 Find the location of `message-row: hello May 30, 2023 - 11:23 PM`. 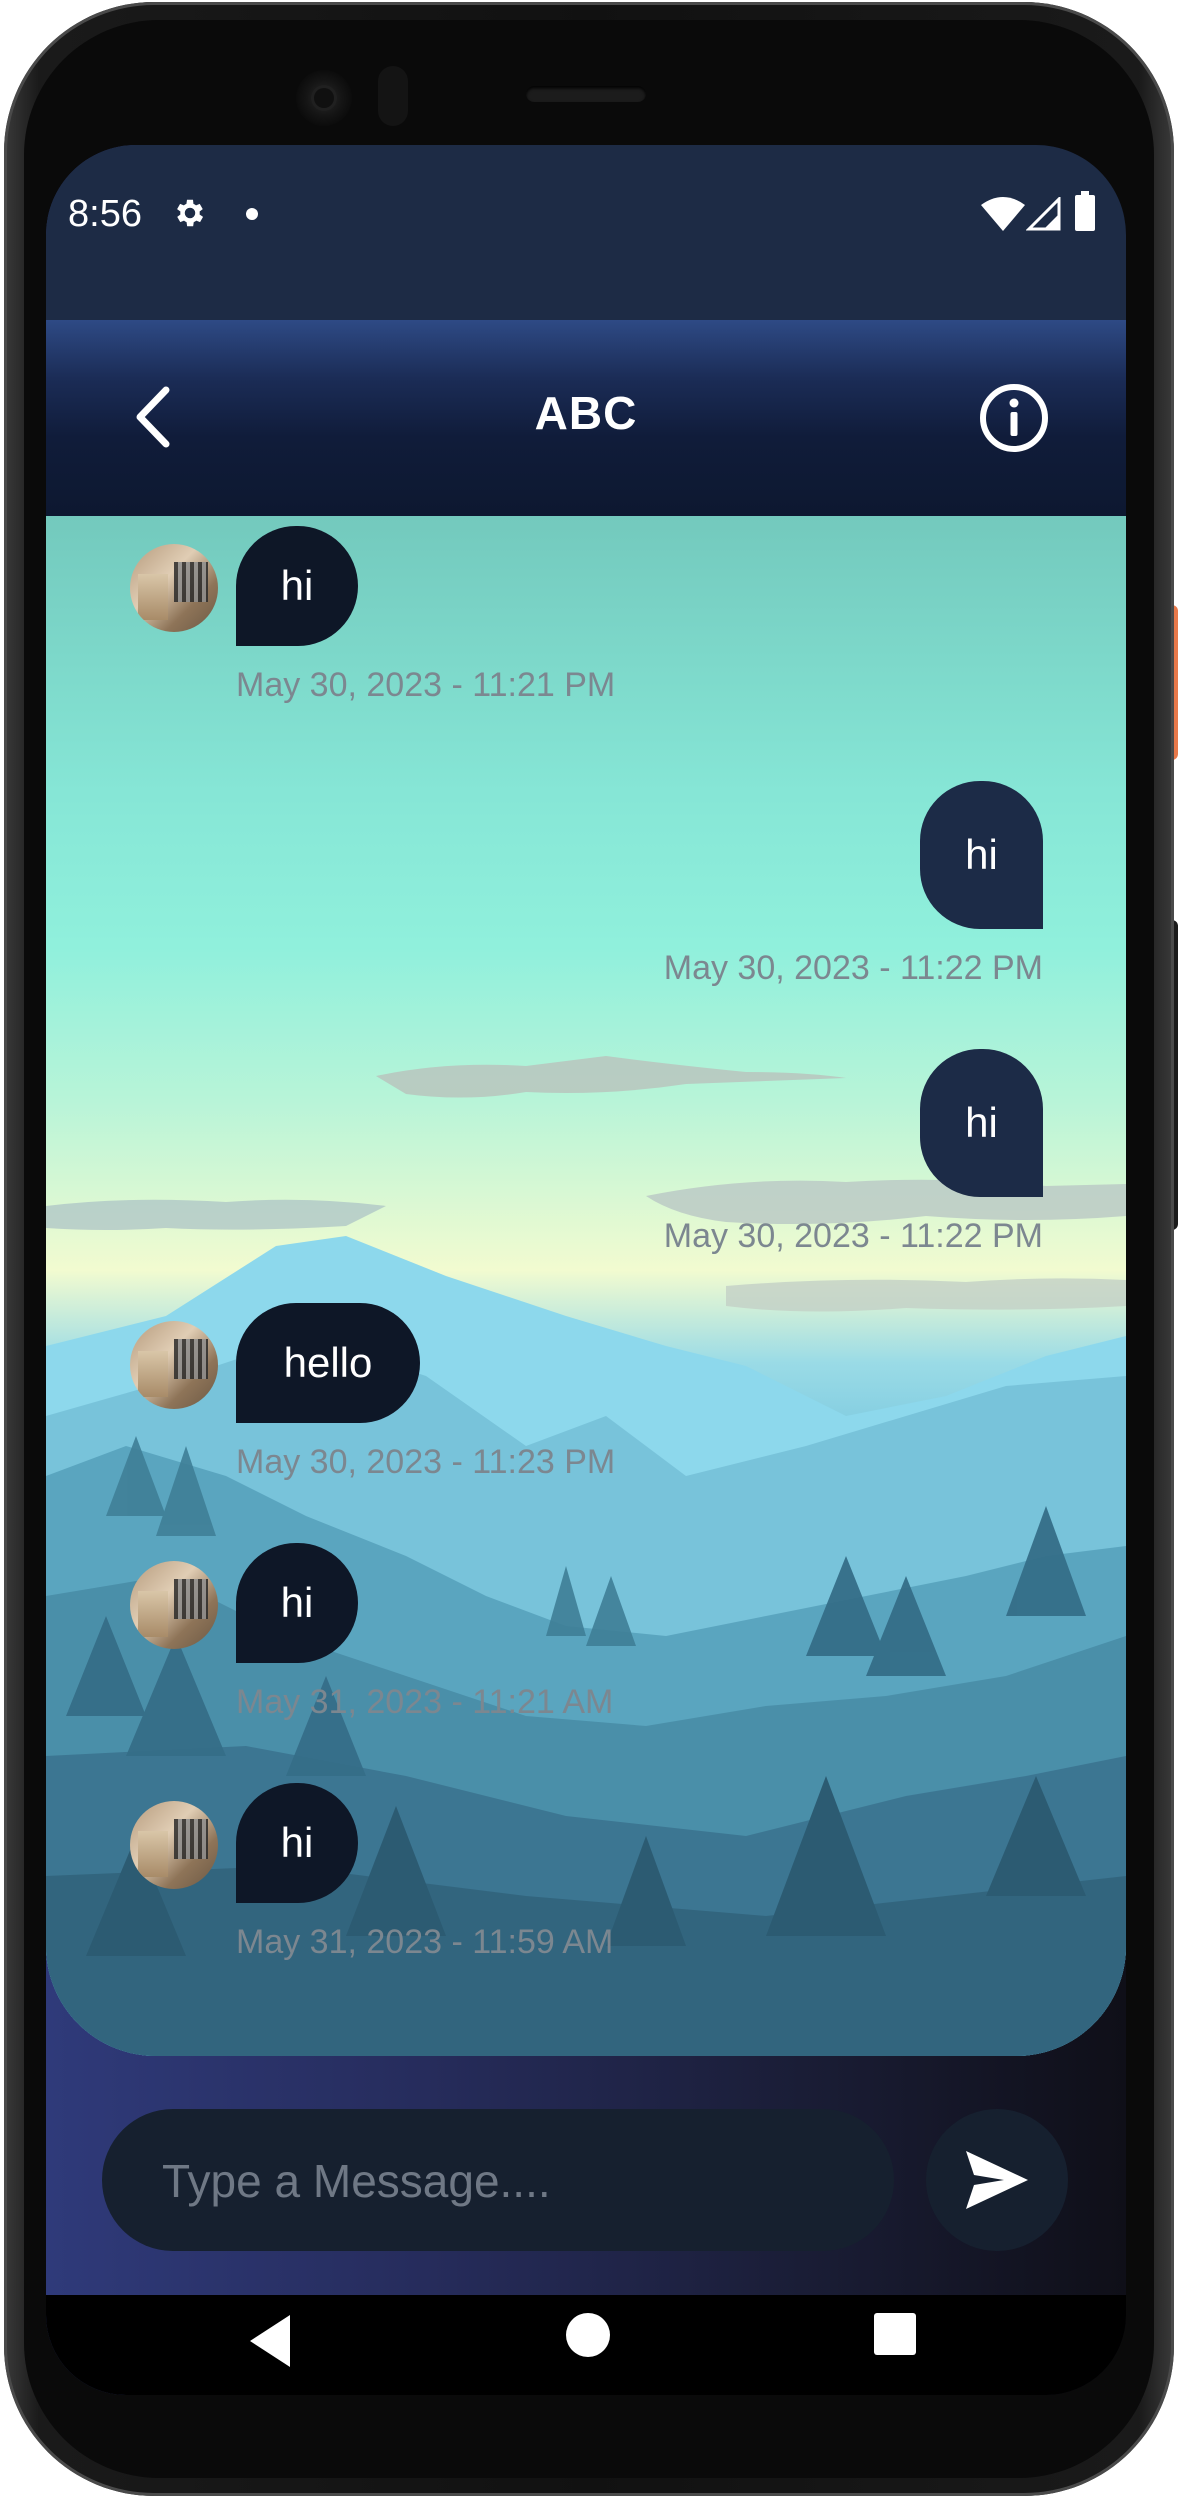

message-row: hello May 30, 2023 - 11:23 PM is located at coordinates (586, 1392).